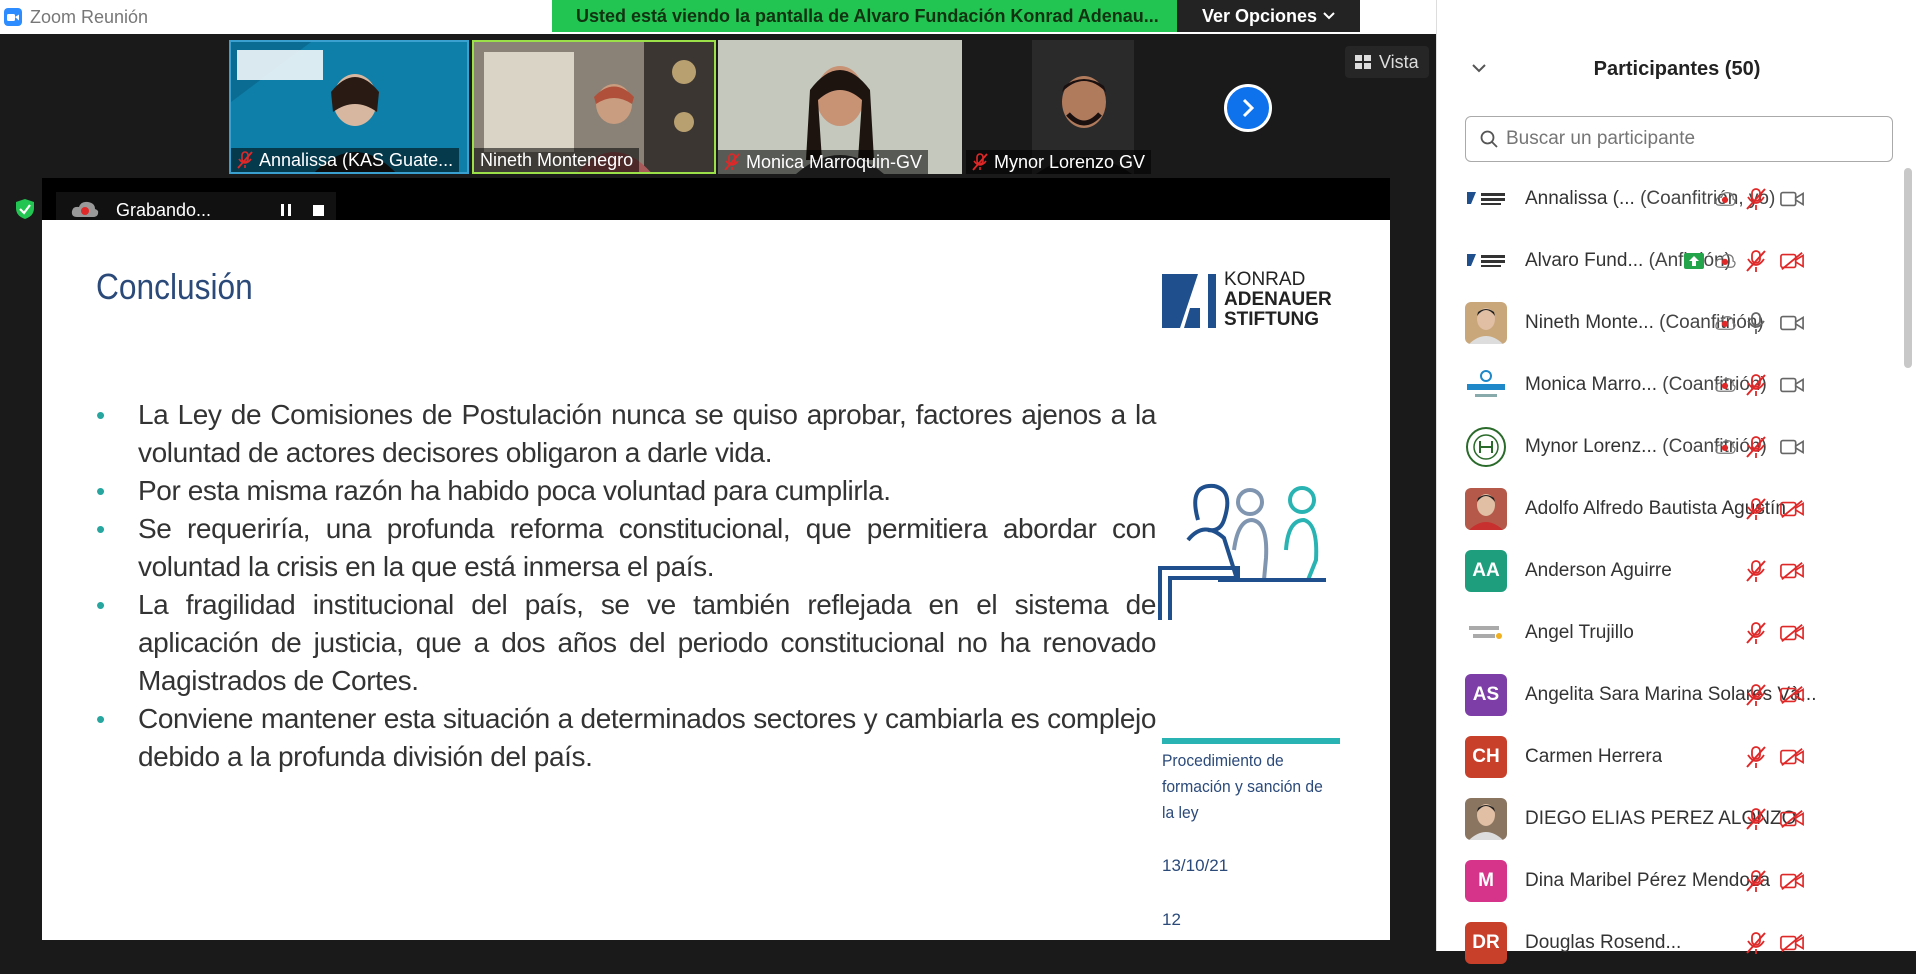  Describe the element at coordinates (1672, 199) in the screenshot. I see `participant-row: Annalissa (... (Coanfitrión, yo)` at that location.